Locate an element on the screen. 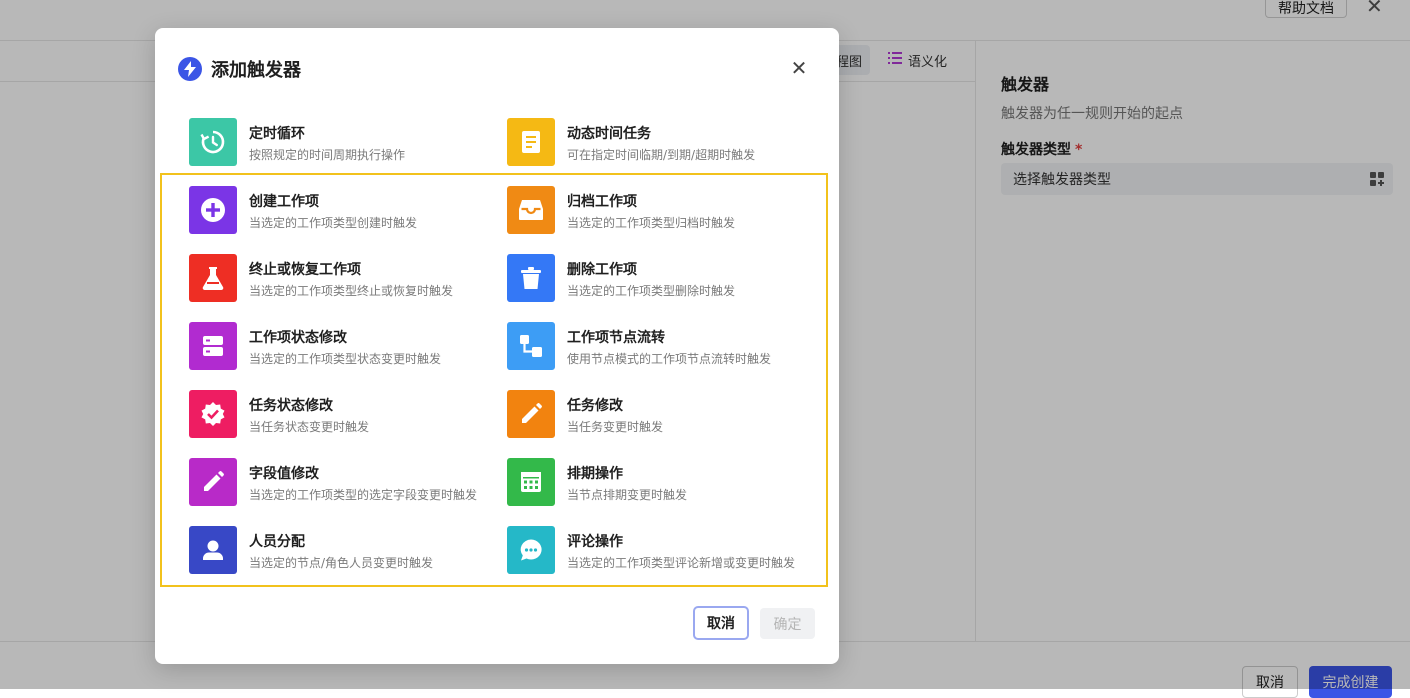 This screenshot has width=1410, height=698. plus-circle-icon is located at coordinates (213, 210).